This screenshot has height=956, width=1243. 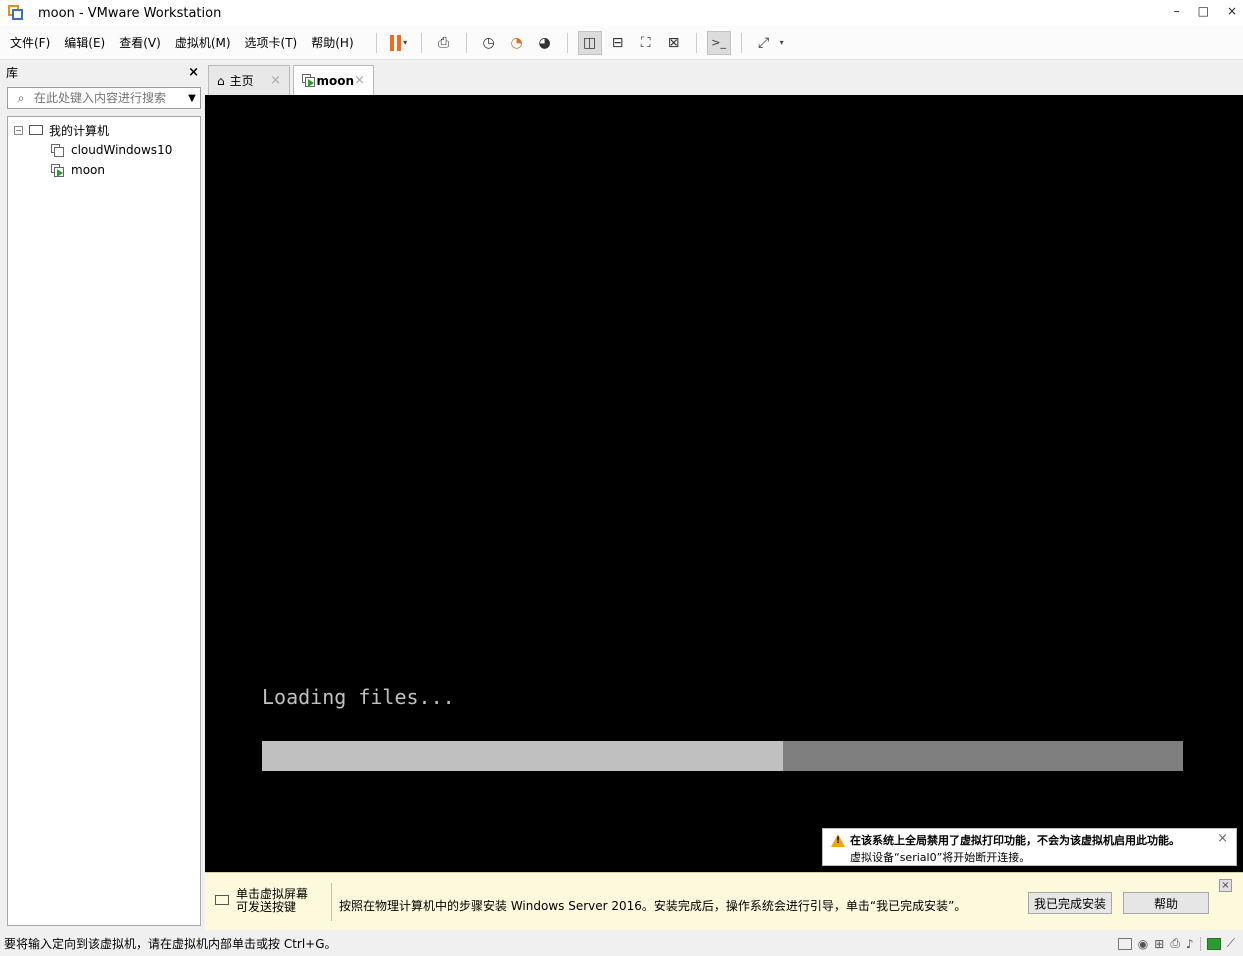 What do you see at coordinates (1213, 943) in the screenshot?
I see `message-icon` at bounding box center [1213, 943].